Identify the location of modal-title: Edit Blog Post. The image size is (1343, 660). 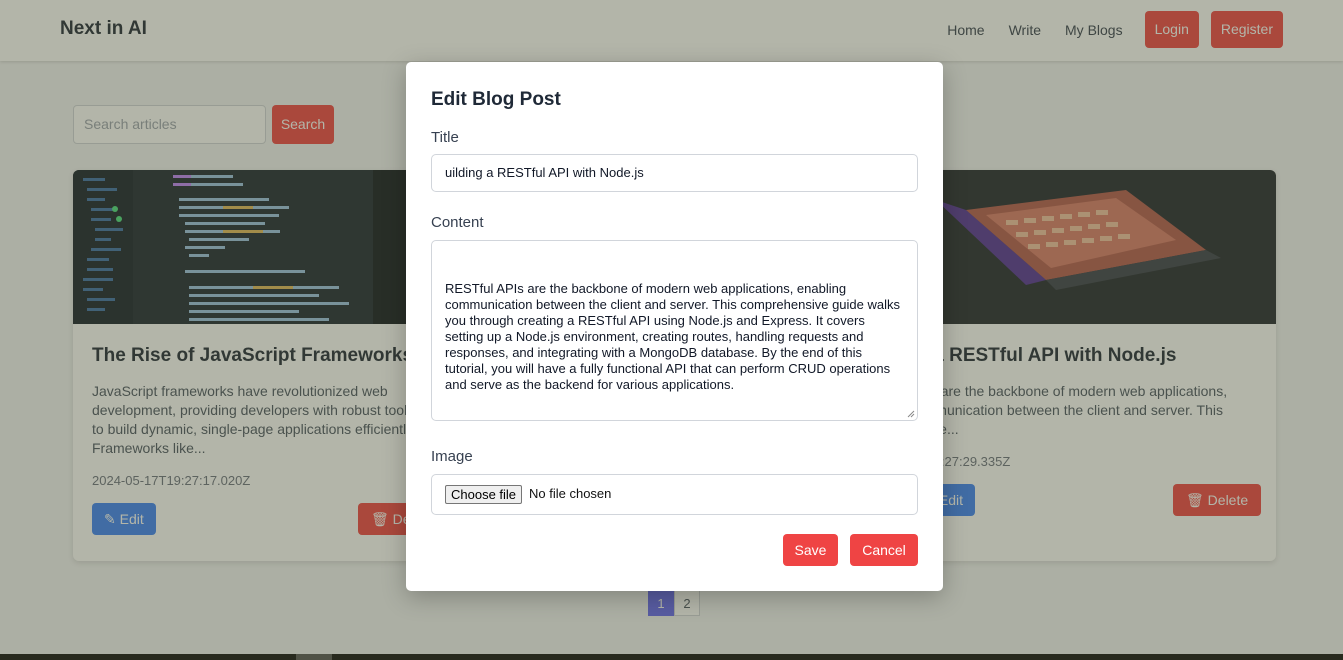
(496, 99).